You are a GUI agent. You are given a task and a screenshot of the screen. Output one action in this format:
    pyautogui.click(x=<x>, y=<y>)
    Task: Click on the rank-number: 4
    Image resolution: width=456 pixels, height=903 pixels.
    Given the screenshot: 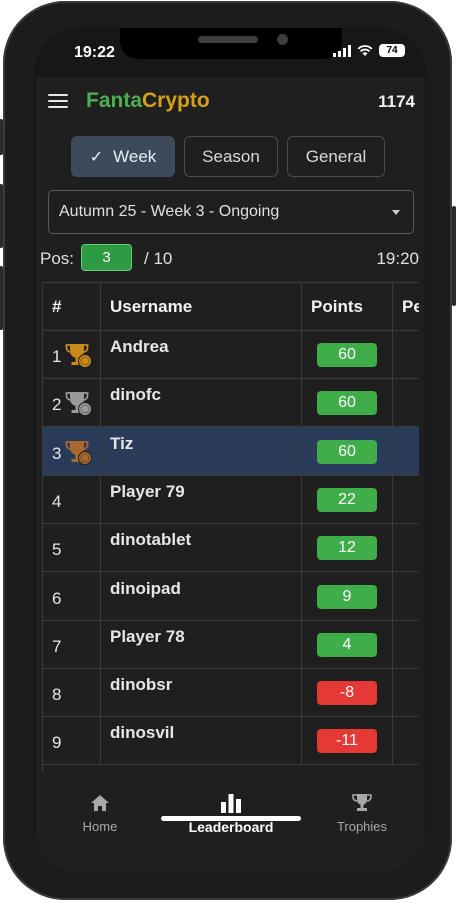 What is the action you would take?
    pyautogui.click(x=57, y=501)
    